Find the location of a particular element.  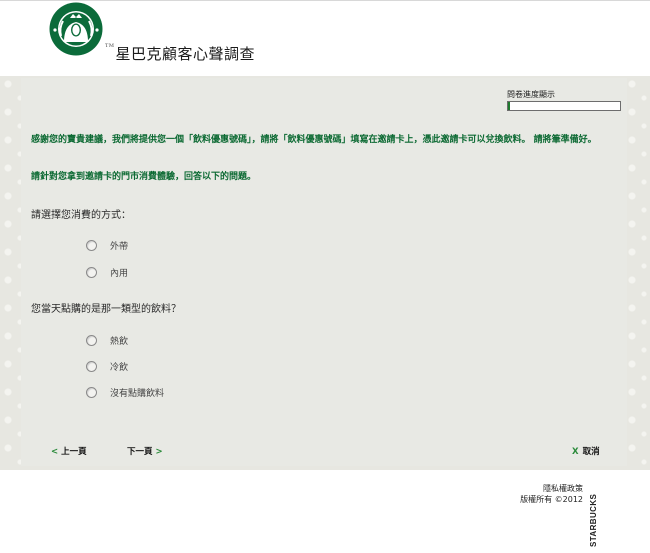

next-page-label: 下一頁 is located at coordinates (140, 452).